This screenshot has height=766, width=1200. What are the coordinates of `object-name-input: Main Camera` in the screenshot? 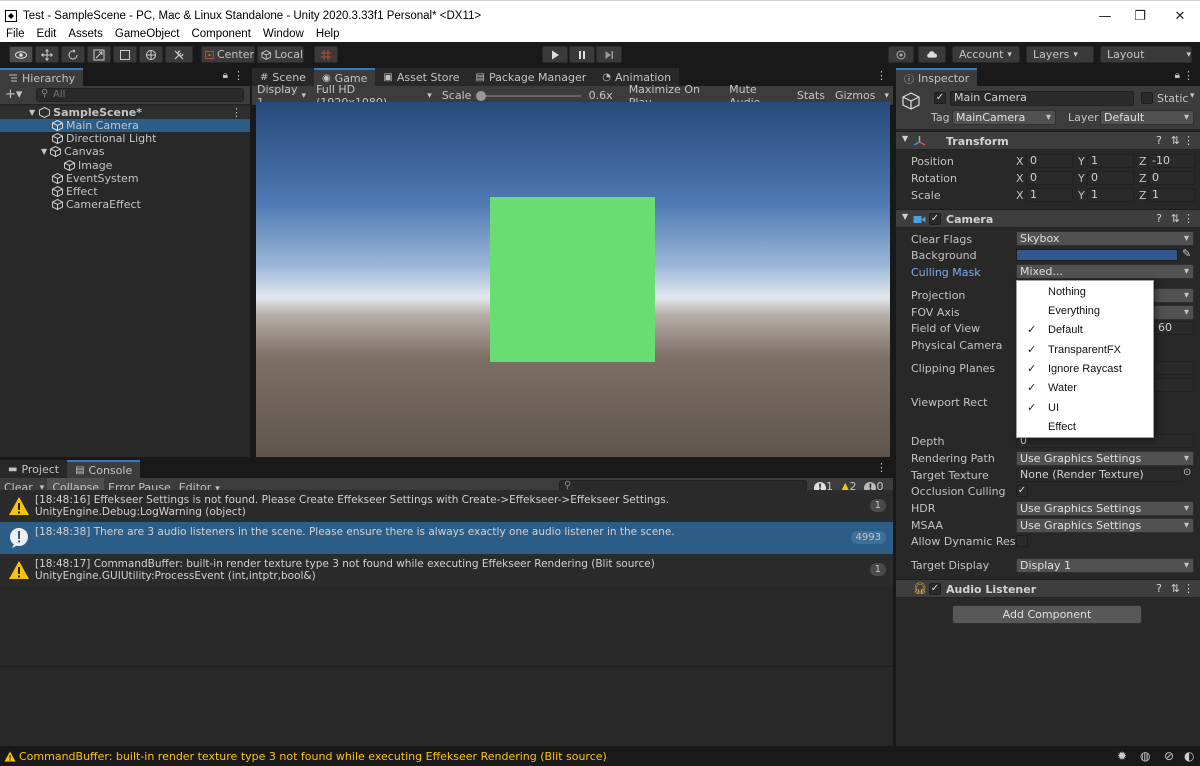 It's located at (1042, 98).